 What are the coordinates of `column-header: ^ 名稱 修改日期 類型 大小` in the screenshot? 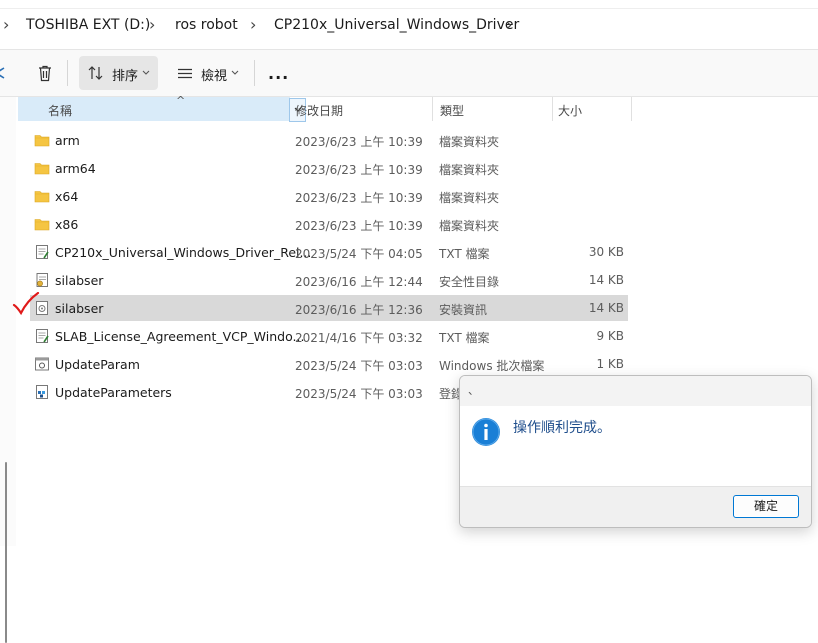 It's located at (417, 108).